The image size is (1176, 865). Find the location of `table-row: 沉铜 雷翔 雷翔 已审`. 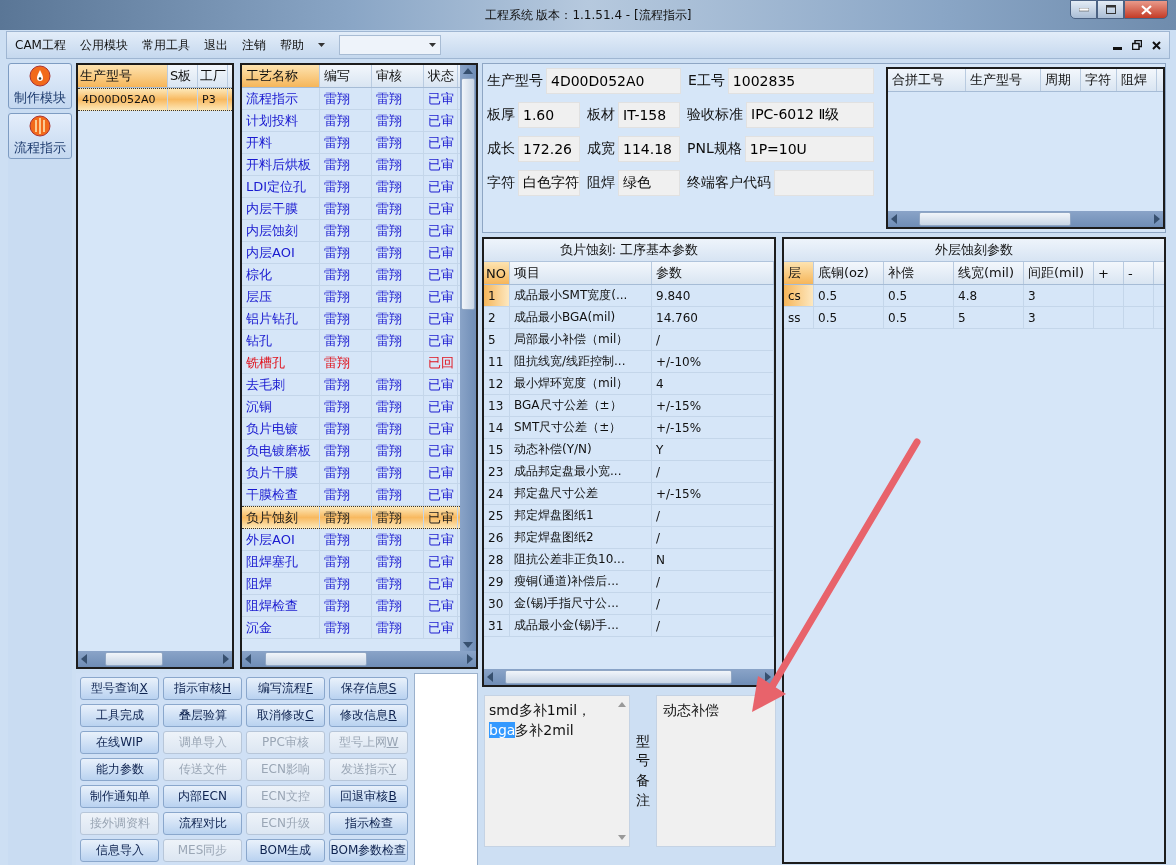

table-row: 沉铜 雷翔 雷翔 已审 is located at coordinates (351, 407).